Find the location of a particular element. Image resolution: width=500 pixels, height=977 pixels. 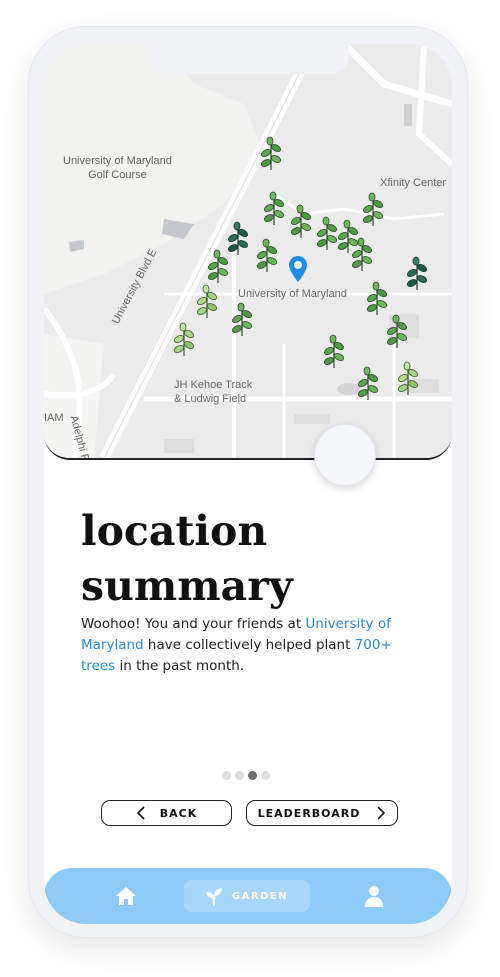

location-pin-icon is located at coordinates (298, 269).